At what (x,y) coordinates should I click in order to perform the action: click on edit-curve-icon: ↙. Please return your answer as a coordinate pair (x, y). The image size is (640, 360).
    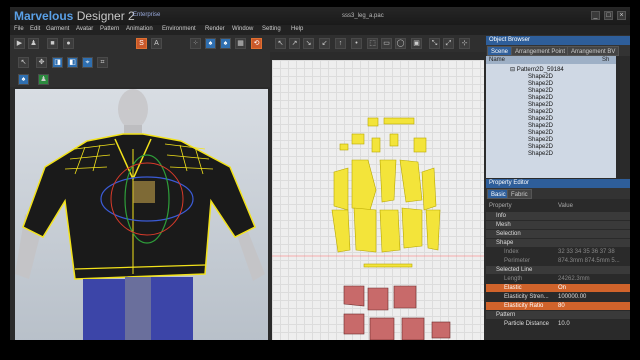
    Looking at the image, I should click on (324, 43).